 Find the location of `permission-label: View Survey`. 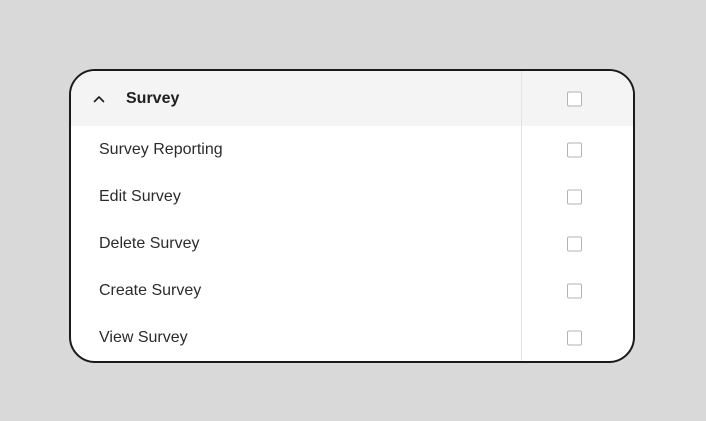

permission-label: View Survey is located at coordinates (143, 337).